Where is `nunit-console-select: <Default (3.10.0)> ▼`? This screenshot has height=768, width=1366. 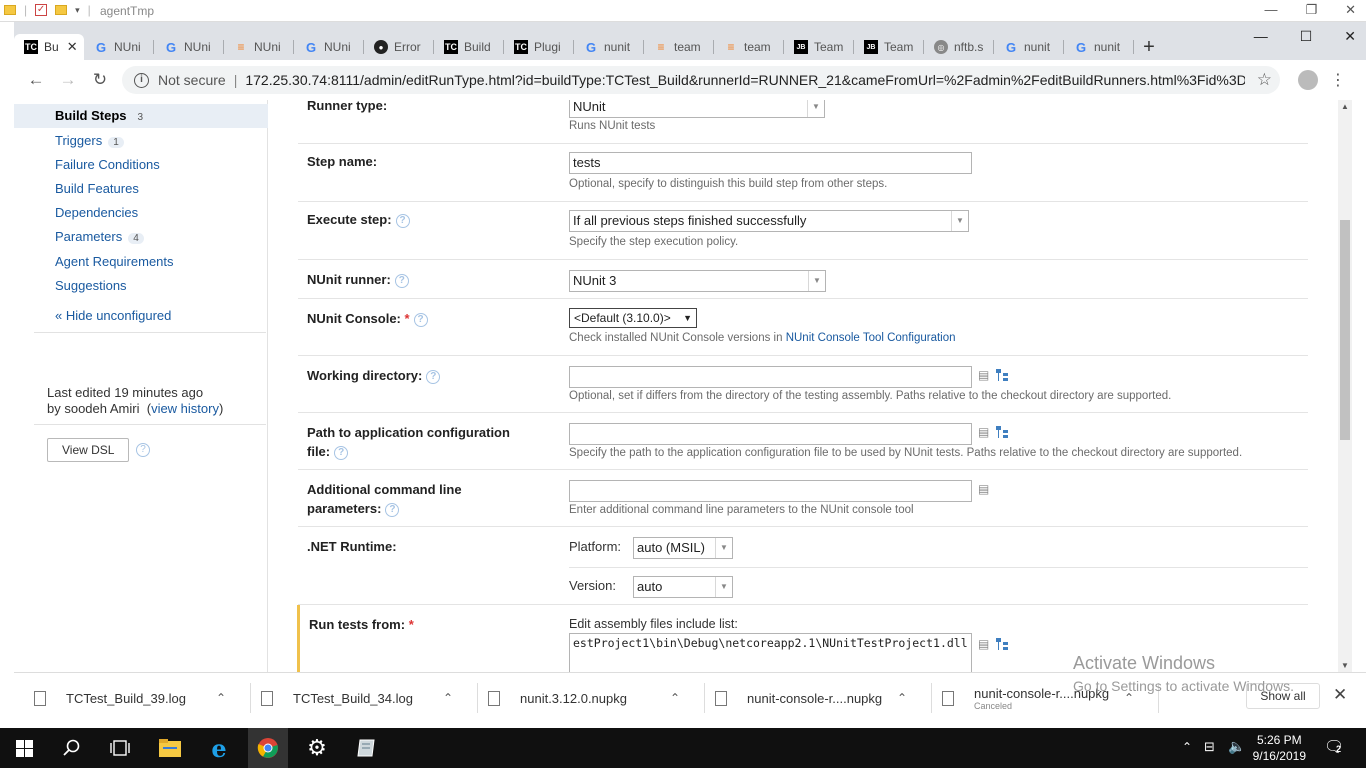
nunit-console-select: <Default (3.10.0)> ▼ is located at coordinates (633, 318).